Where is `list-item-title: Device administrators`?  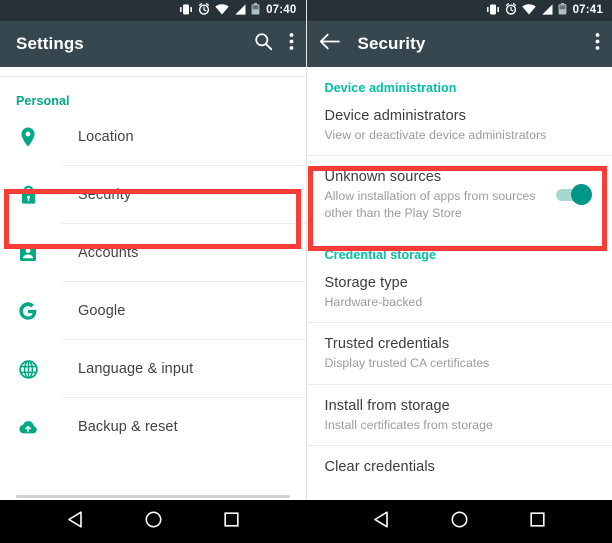
list-item-title: Device administrators is located at coordinates (395, 116).